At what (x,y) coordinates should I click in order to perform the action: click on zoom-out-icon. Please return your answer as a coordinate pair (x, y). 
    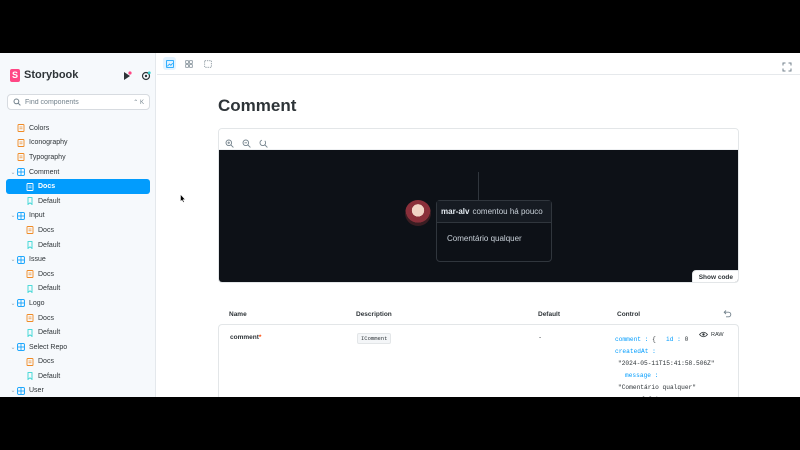
    Looking at the image, I should click on (246, 141).